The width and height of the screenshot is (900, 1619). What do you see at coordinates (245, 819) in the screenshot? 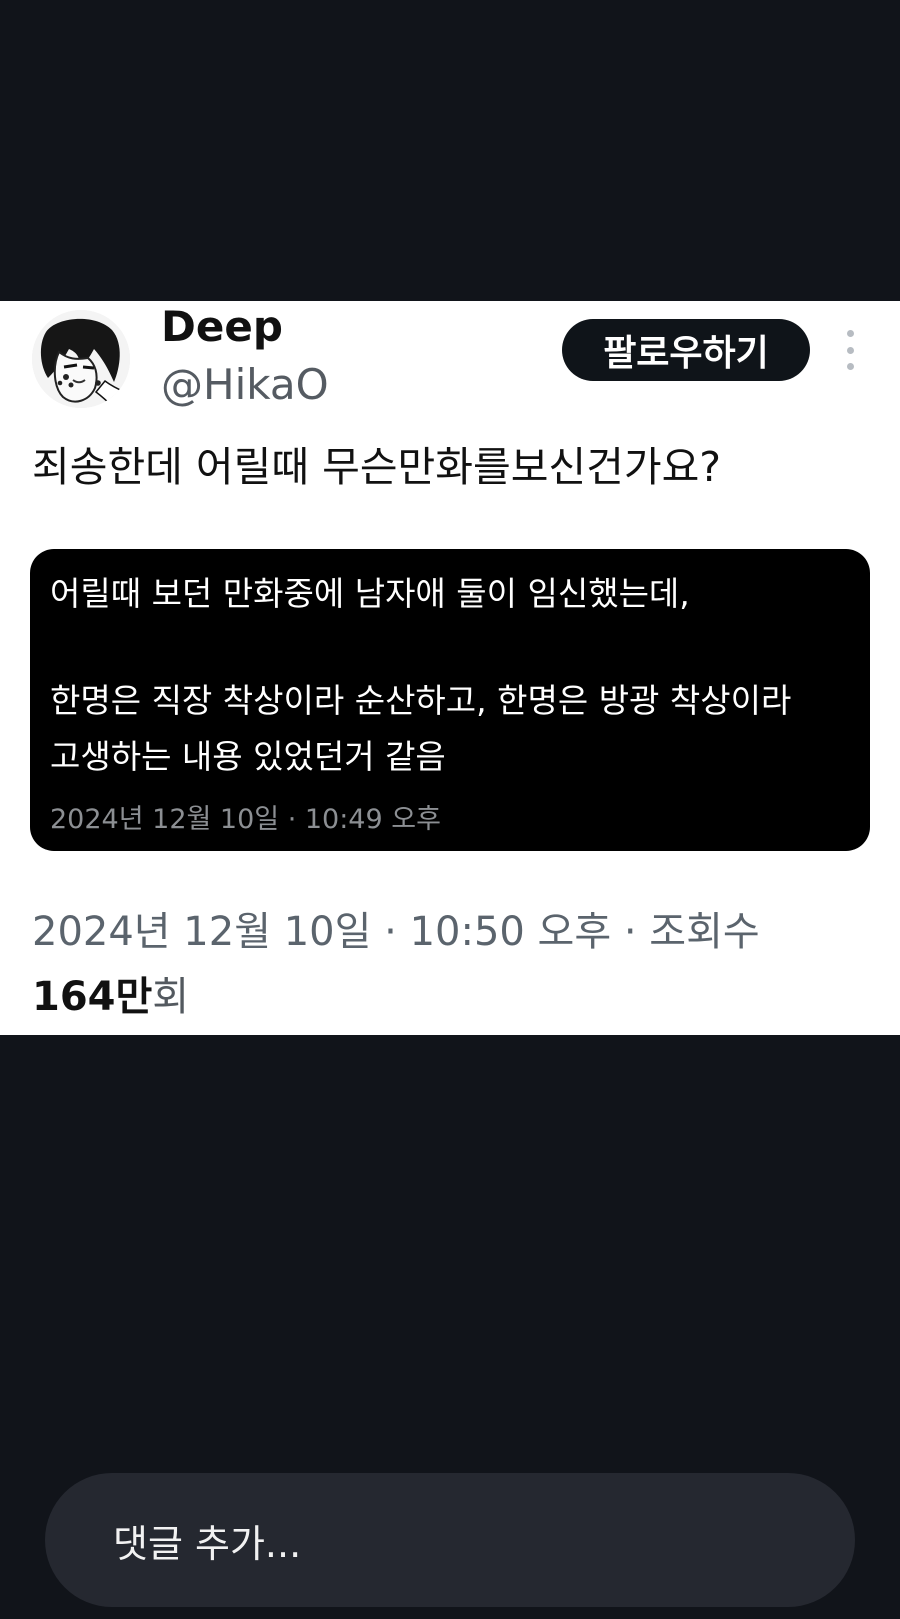
I see `quoted-timestamp: 2024년 12월 10일 · 10:49 오후` at bounding box center [245, 819].